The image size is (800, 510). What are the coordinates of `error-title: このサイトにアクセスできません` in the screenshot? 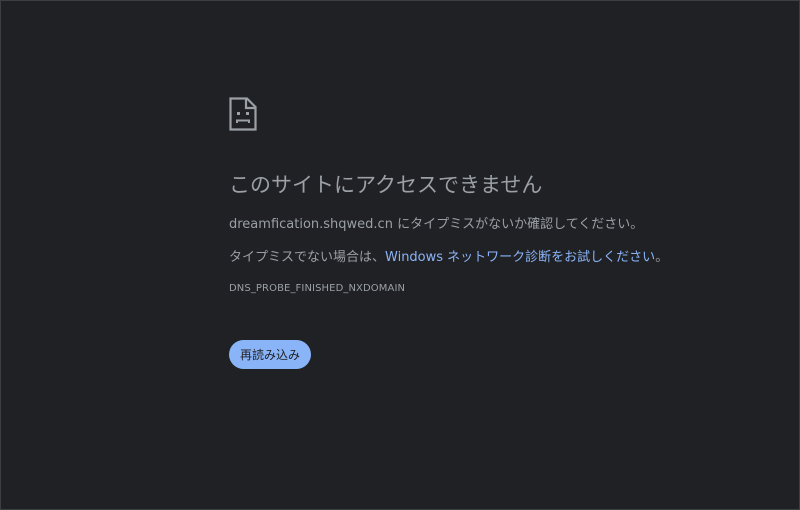 It's located at (386, 185).